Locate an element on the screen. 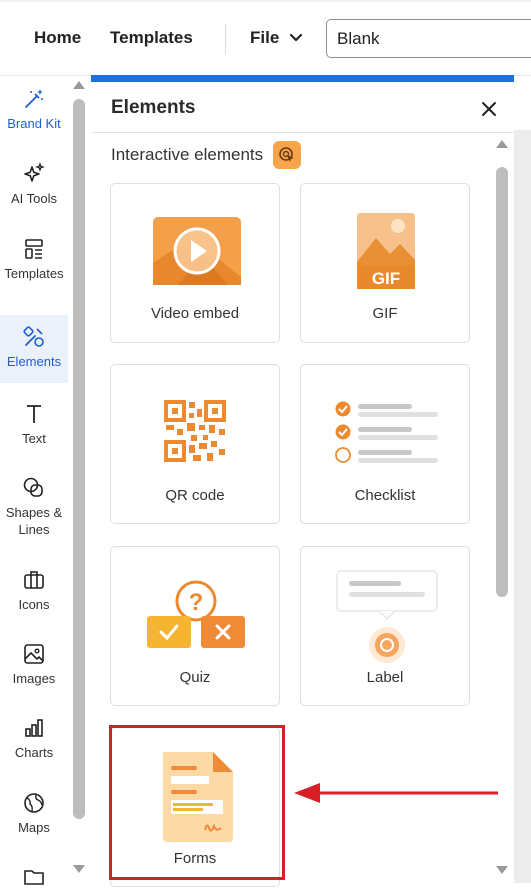  sidebar-item-shapes-lines: Shapes & Lines is located at coordinates (34, 507).